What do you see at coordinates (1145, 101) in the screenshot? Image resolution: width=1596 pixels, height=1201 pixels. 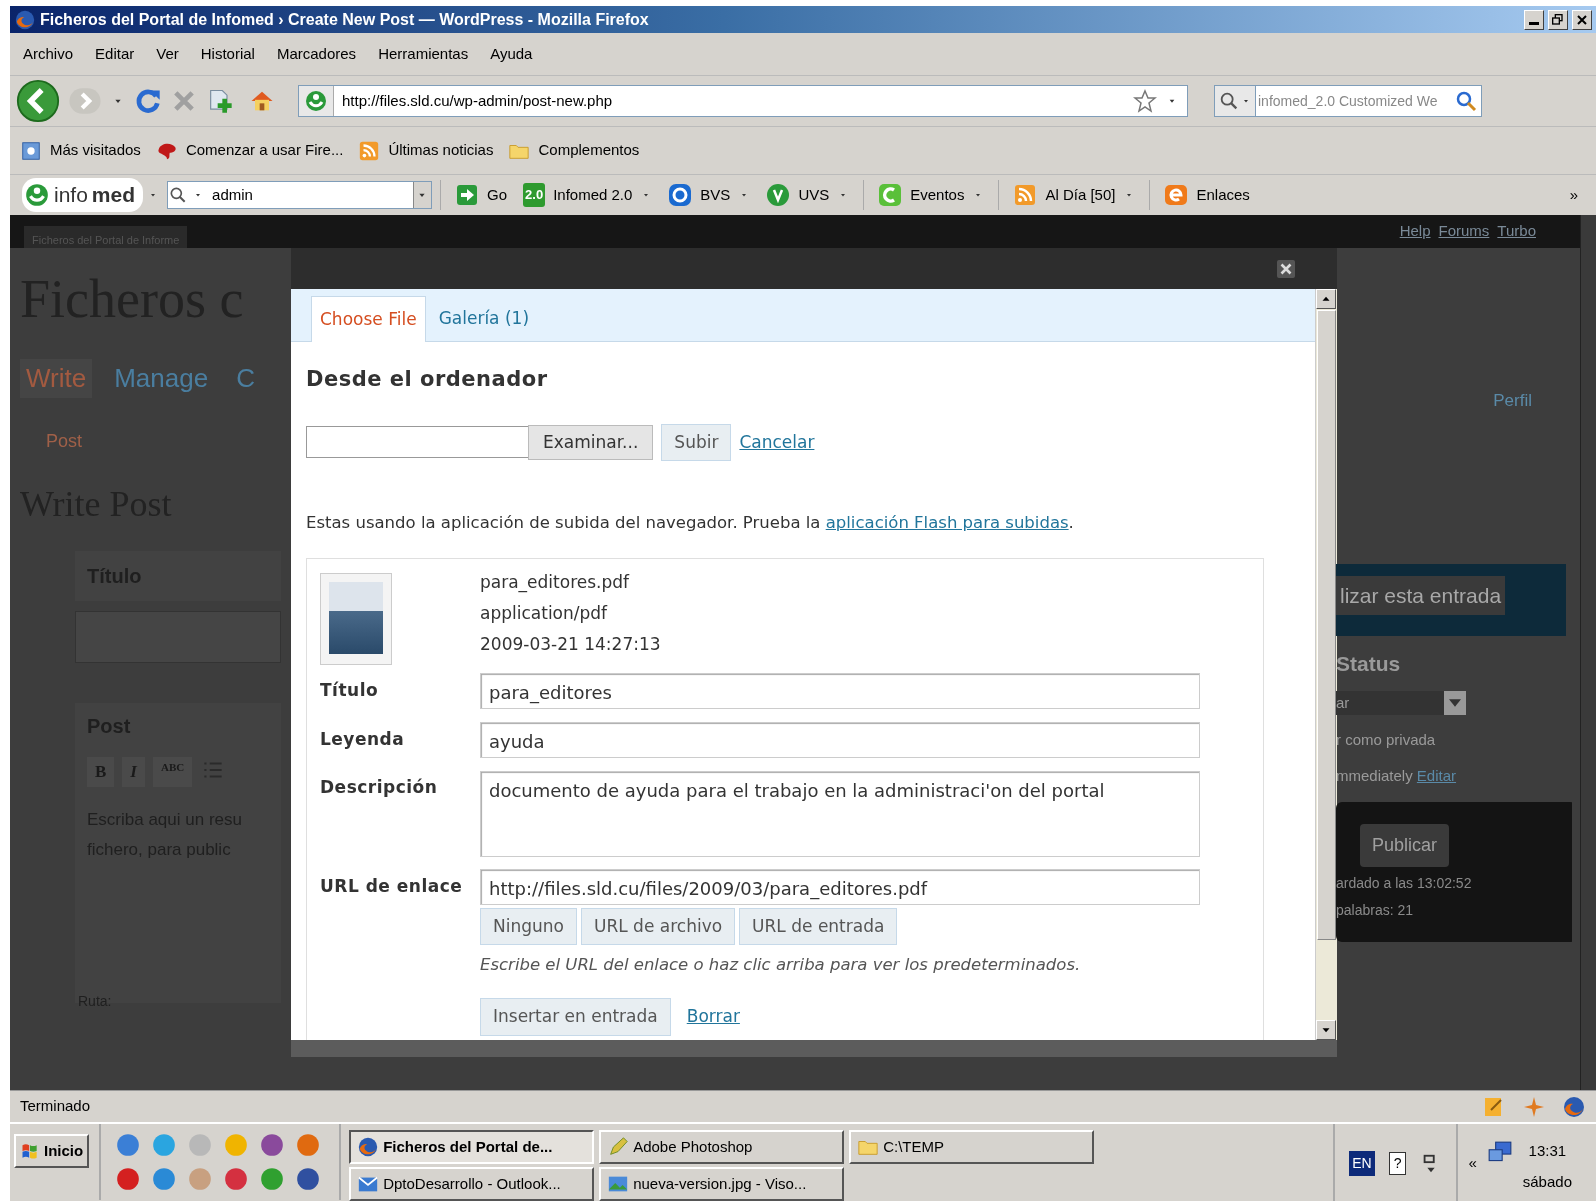 I see `star-icon` at bounding box center [1145, 101].